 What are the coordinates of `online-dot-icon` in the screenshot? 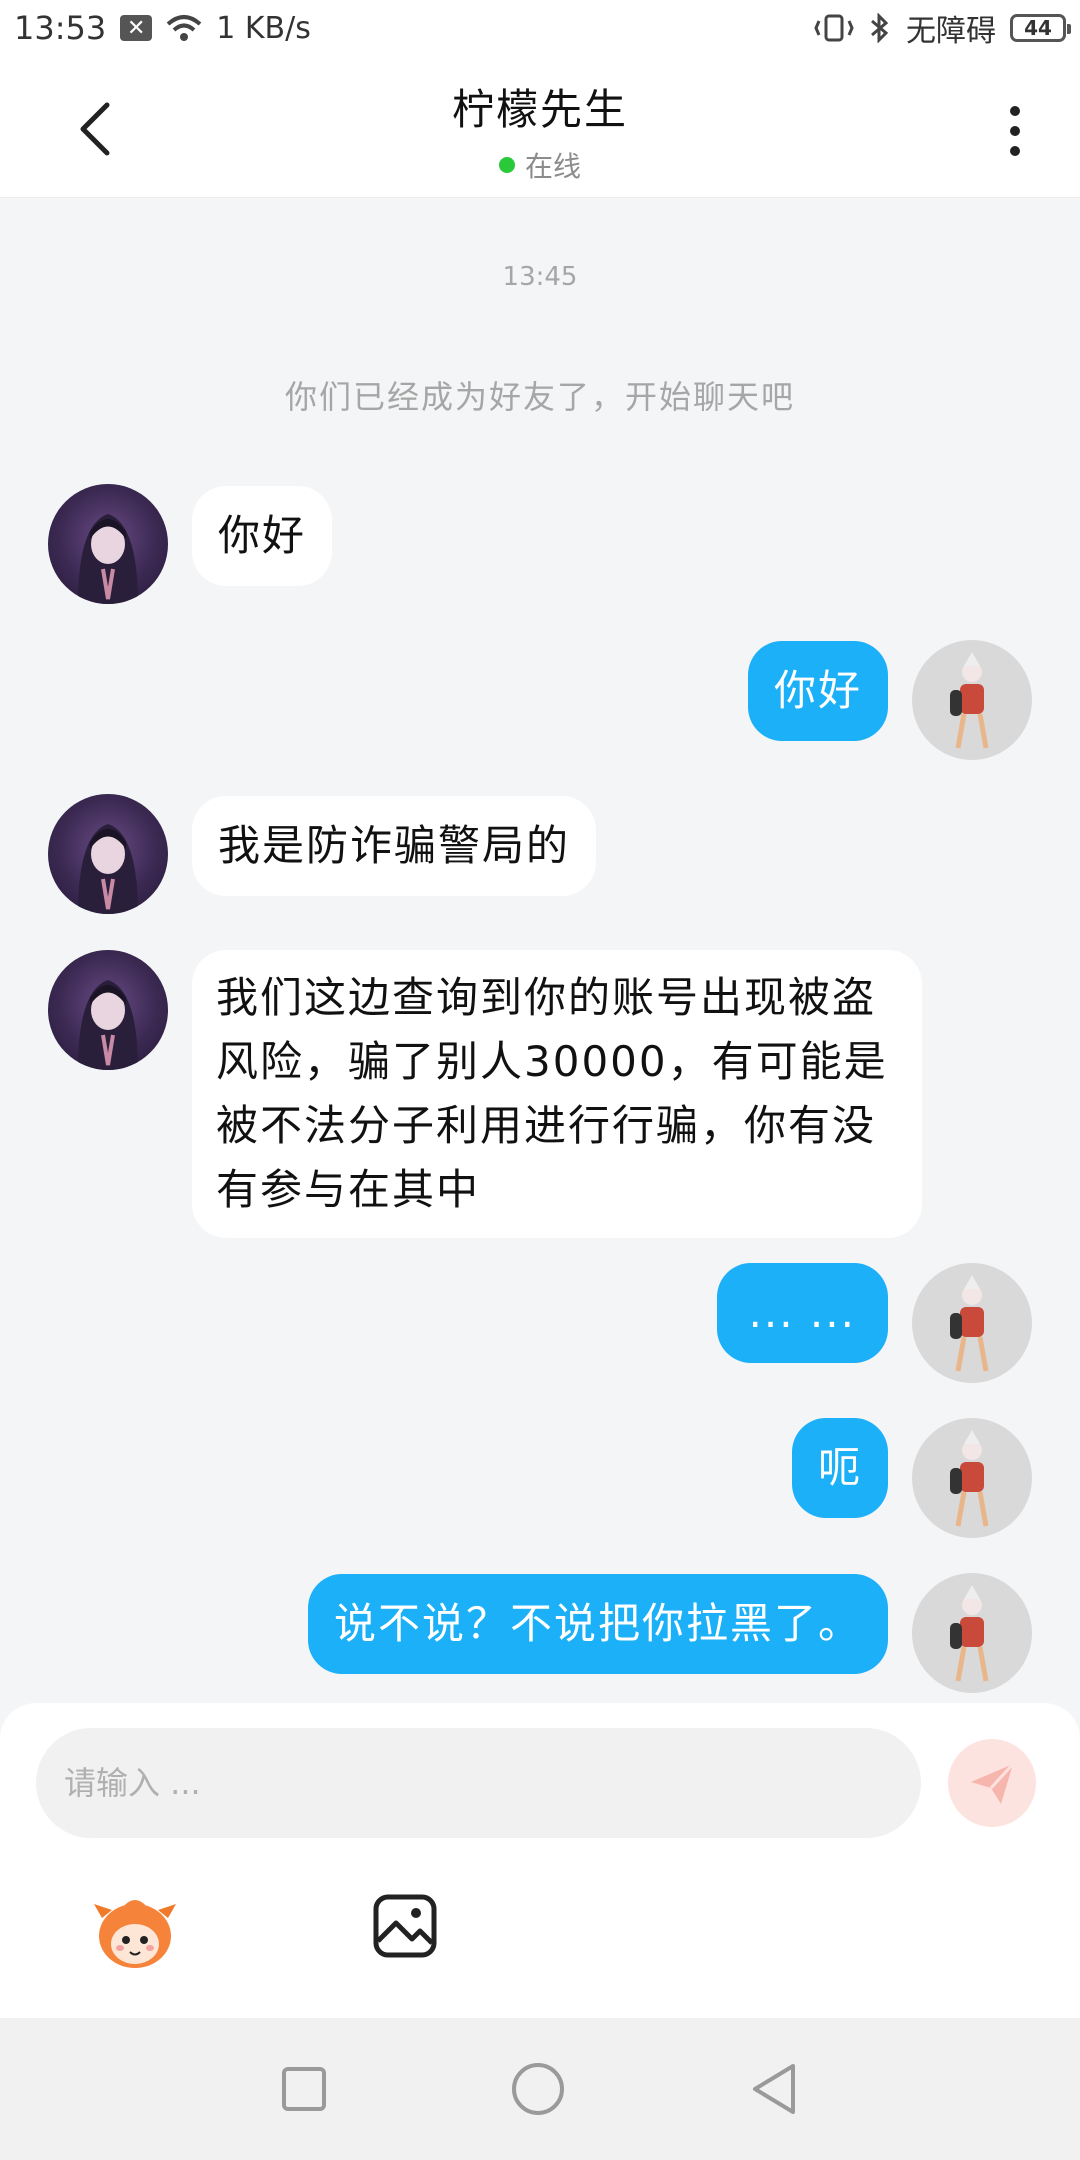 It's located at (506, 165).